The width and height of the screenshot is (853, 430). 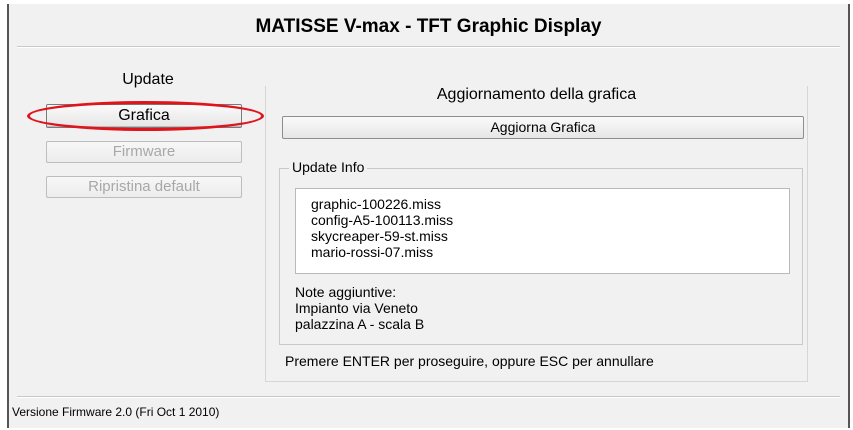 What do you see at coordinates (550, 252) in the screenshot?
I see `list-item: mario-rossi-07.miss` at bounding box center [550, 252].